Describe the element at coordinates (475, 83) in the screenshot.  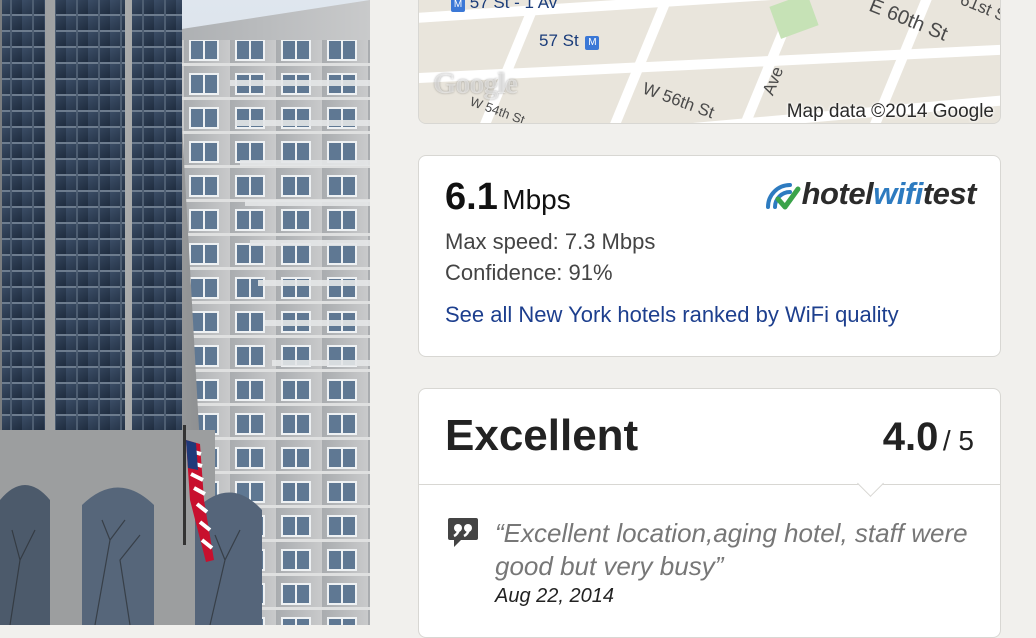
I see `google-logo: Google` at that location.